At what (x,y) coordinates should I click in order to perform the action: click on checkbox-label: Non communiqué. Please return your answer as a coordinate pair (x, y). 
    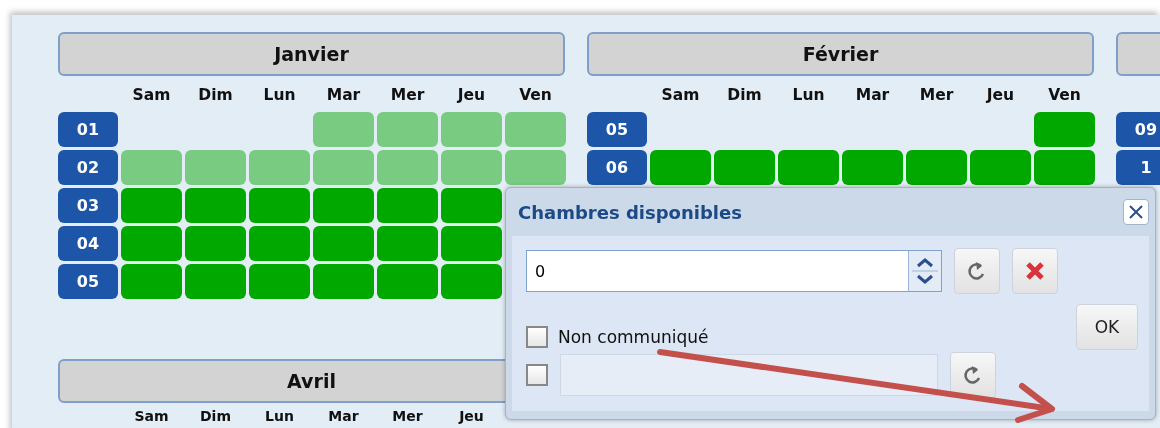
    Looking at the image, I should click on (633, 337).